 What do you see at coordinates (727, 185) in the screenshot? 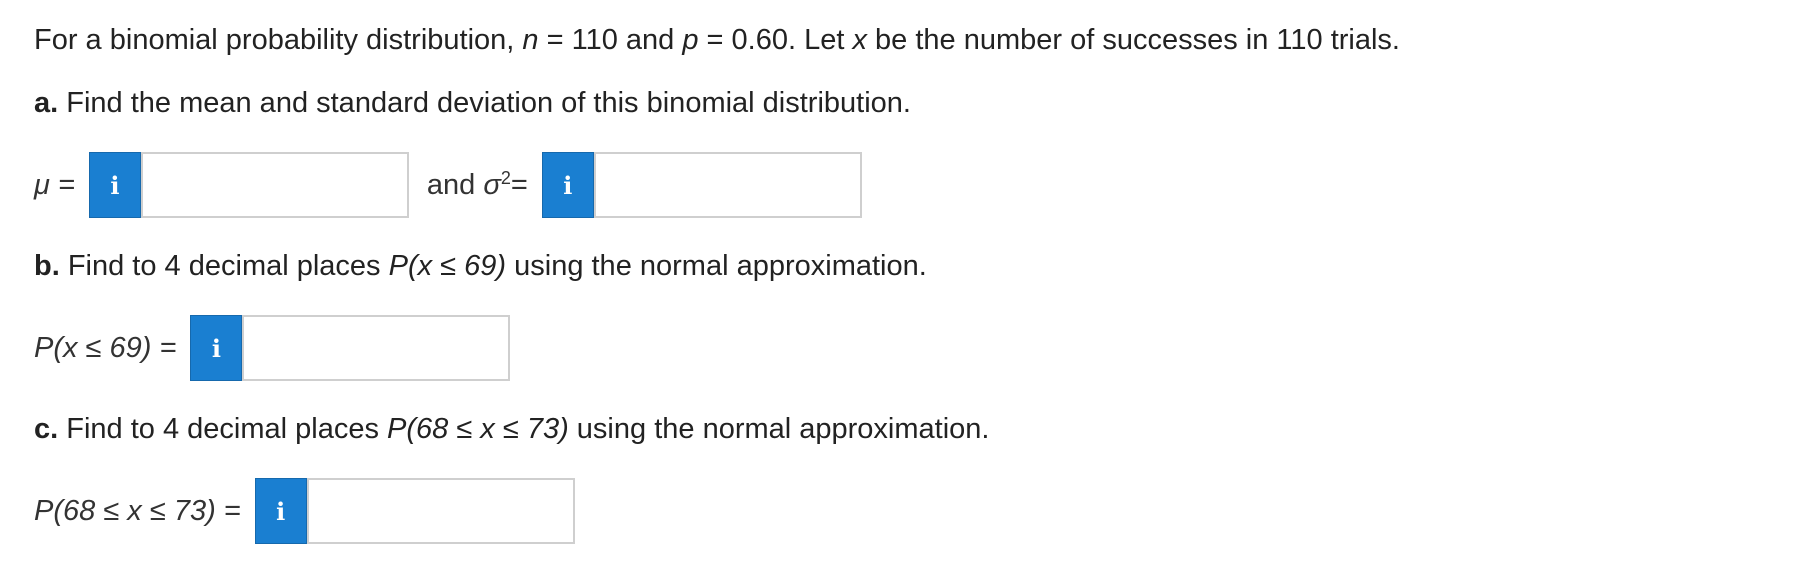
I see `sigma-input` at bounding box center [727, 185].